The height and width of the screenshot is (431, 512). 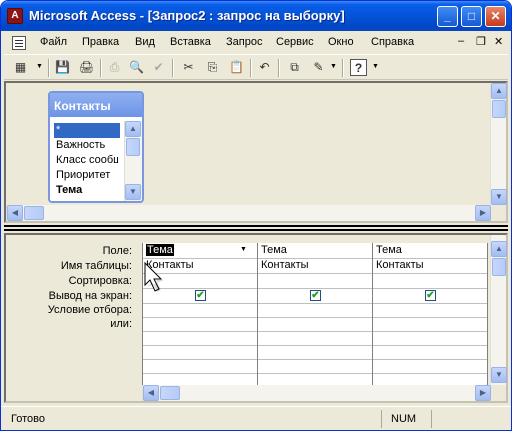 What do you see at coordinates (256, 418) in the screenshot?
I see `status-bar: Готово NUM` at bounding box center [256, 418].